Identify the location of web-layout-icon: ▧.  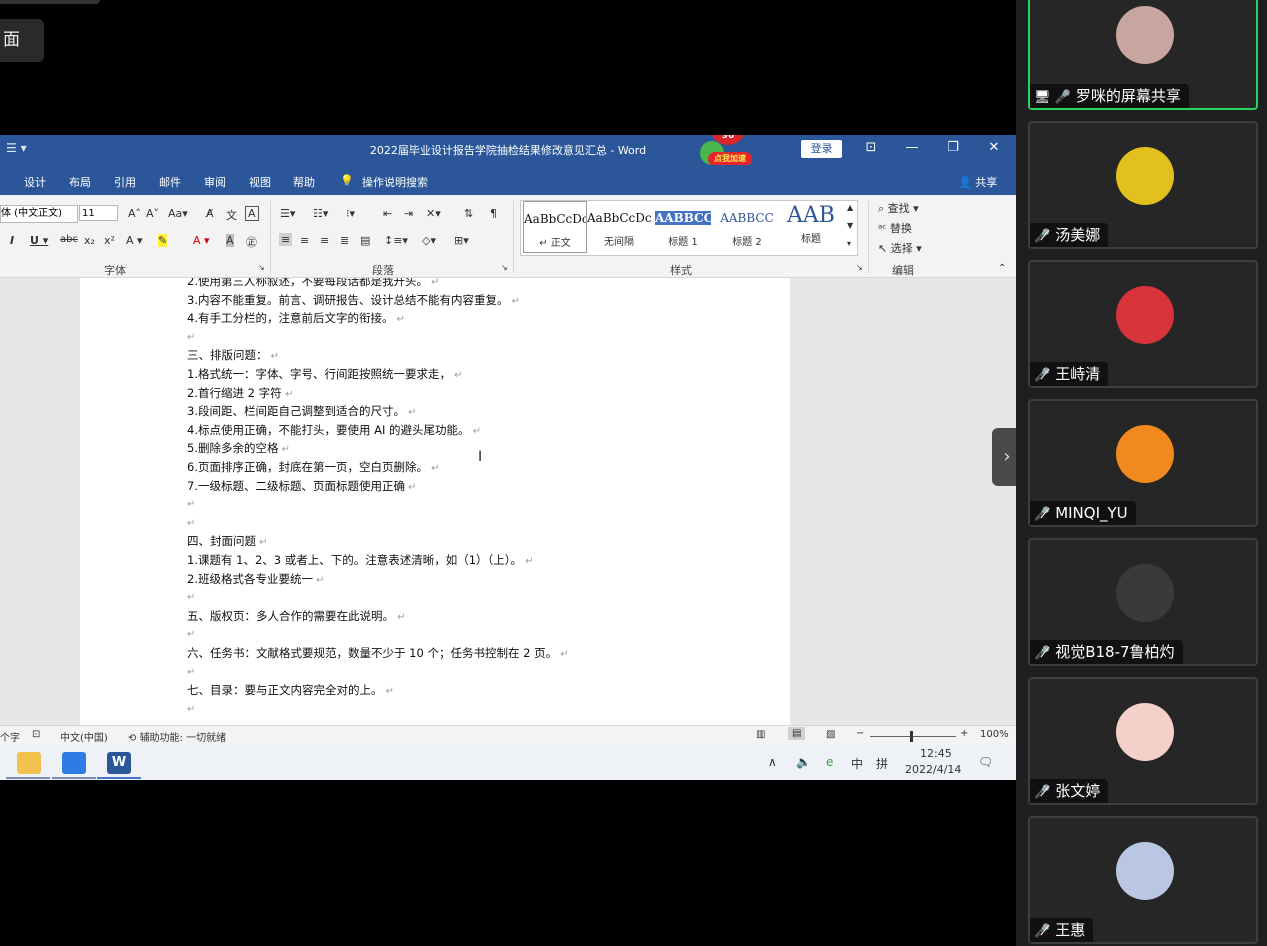
(830, 734).